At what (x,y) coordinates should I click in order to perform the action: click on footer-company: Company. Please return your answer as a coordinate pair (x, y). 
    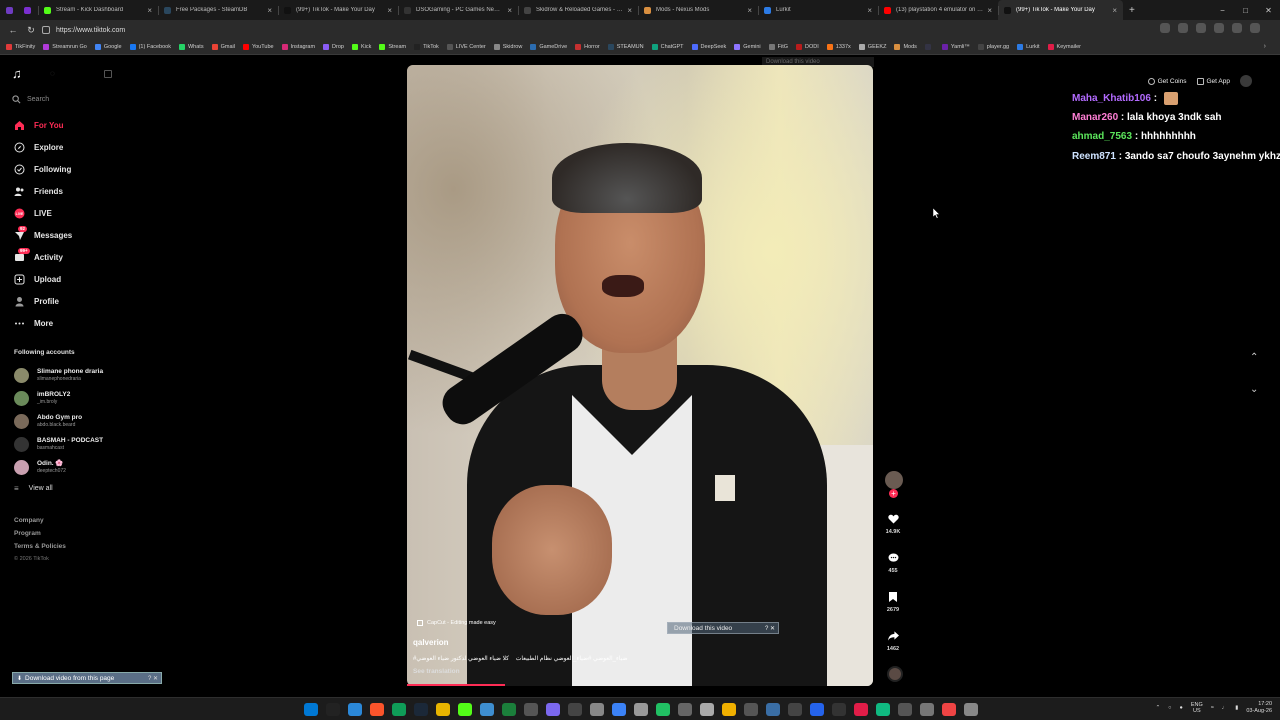
    Looking at the image, I should click on (29, 520).